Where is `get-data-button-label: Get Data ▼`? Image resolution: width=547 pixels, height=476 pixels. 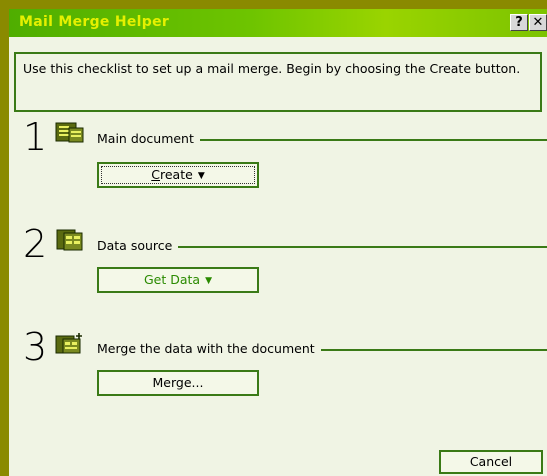
get-data-button-label: Get Data ▼ is located at coordinates (178, 279).